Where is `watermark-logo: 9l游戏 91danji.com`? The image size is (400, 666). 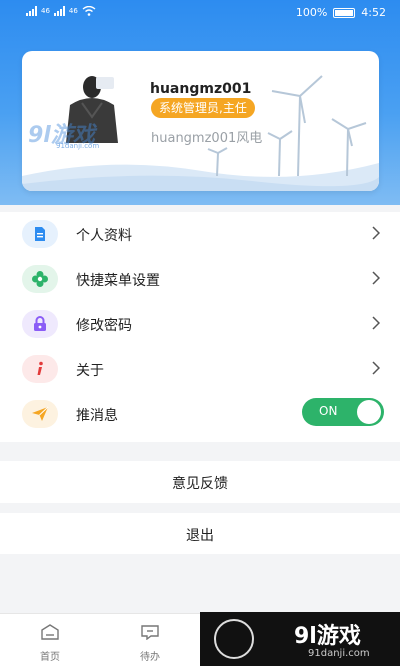 watermark-logo: 9l游戏 91danji.com is located at coordinates (63, 133).